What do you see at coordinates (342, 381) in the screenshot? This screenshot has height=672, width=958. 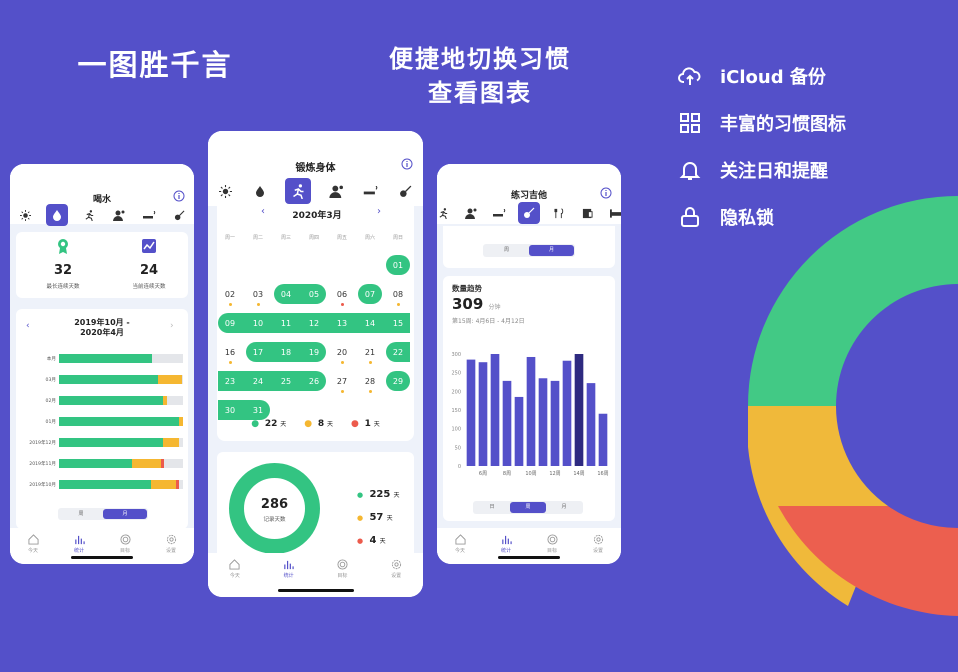 I see `calendar-day: 27` at bounding box center [342, 381].